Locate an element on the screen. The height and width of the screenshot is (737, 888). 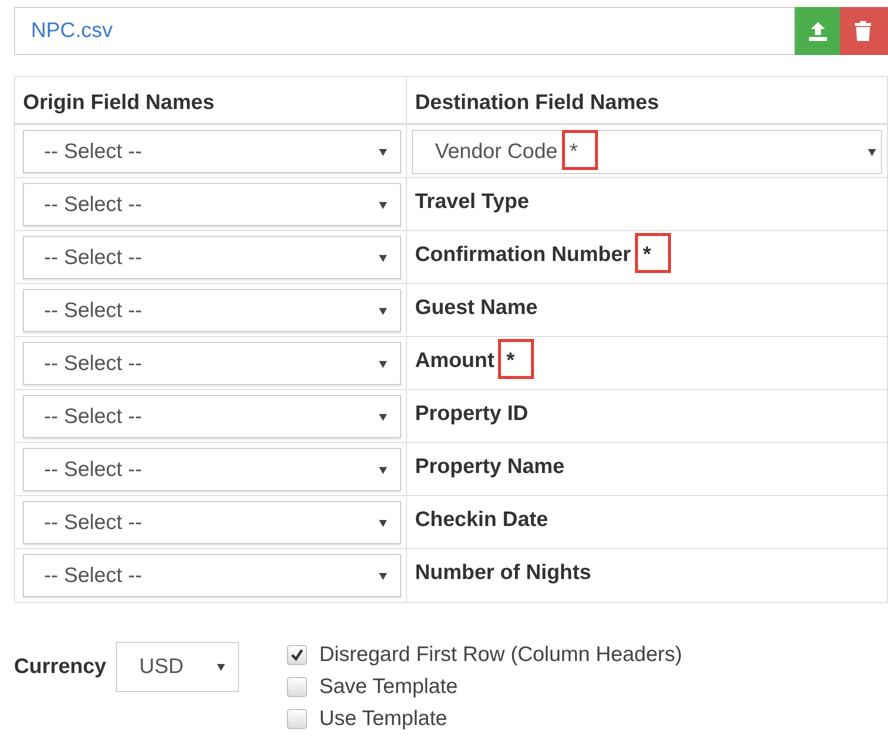
column-header: Origin Field Names is located at coordinates (211, 100).